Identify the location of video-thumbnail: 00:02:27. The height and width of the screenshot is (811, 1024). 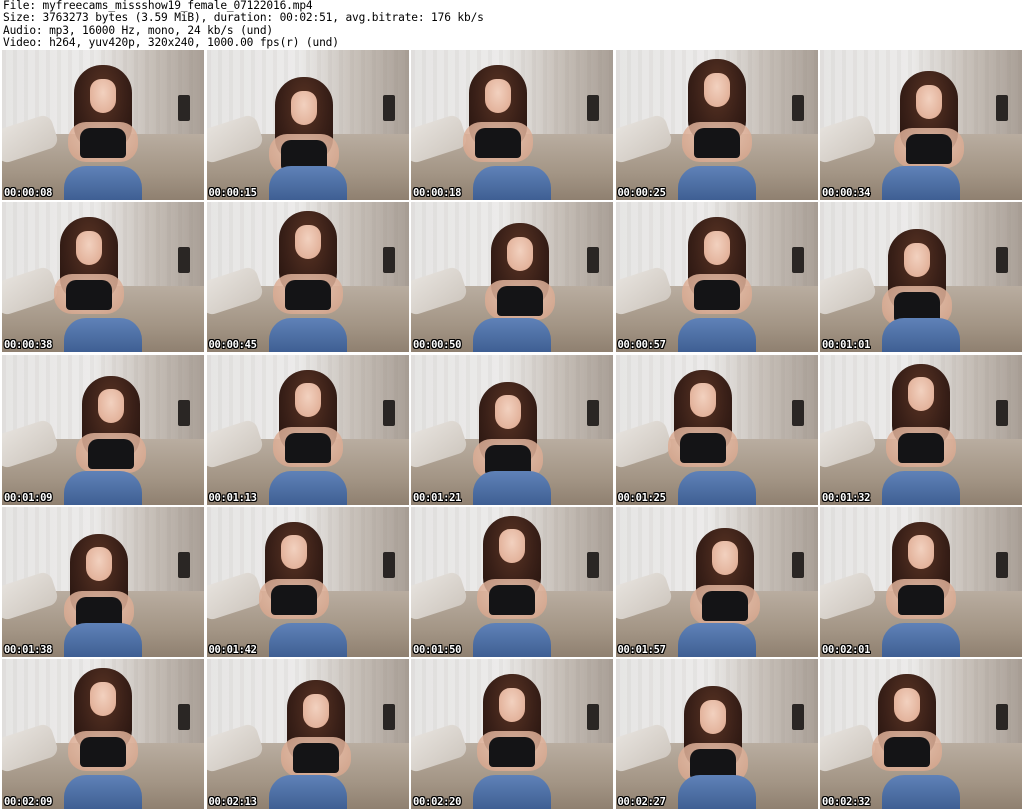
(716, 734).